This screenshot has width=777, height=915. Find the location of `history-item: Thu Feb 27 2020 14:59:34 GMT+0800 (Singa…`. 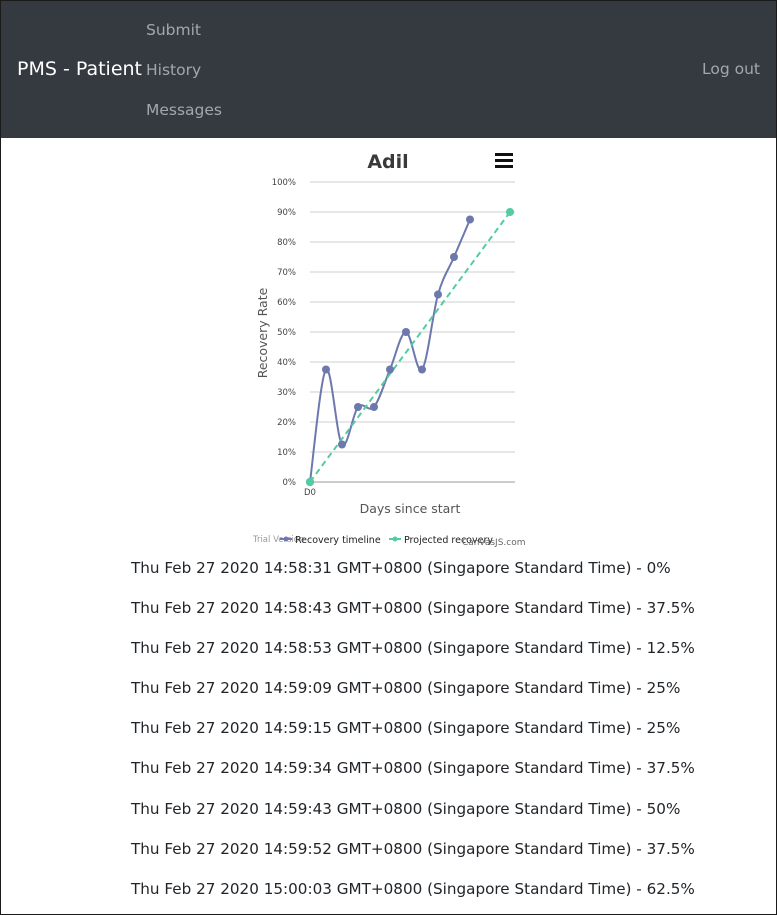

history-item: Thu Feb 27 2020 14:59:34 GMT+0800 (Singa… is located at coordinates (413, 768).